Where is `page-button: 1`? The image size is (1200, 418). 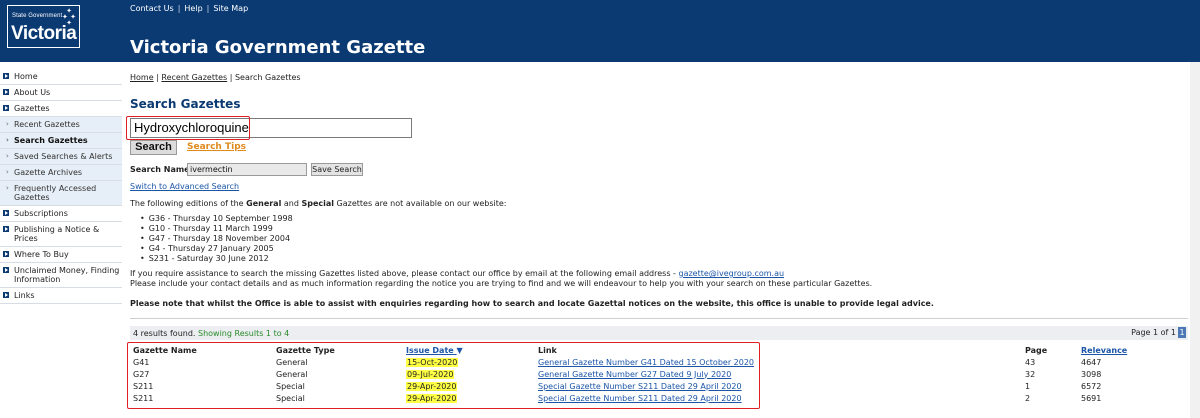
page-button: 1 is located at coordinates (1182, 332).